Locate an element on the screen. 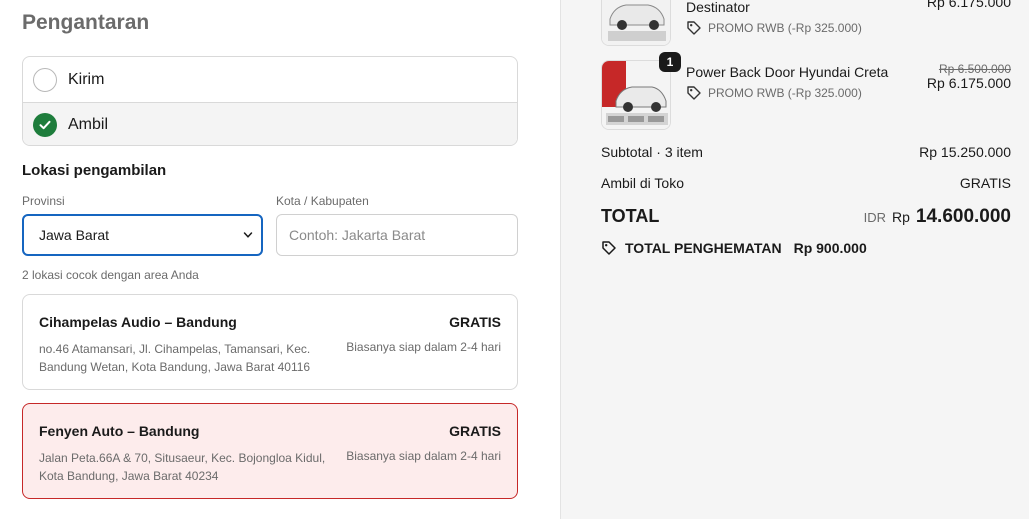 The image size is (1029, 519). radio-unchecked-icon is located at coordinates (45, 79).